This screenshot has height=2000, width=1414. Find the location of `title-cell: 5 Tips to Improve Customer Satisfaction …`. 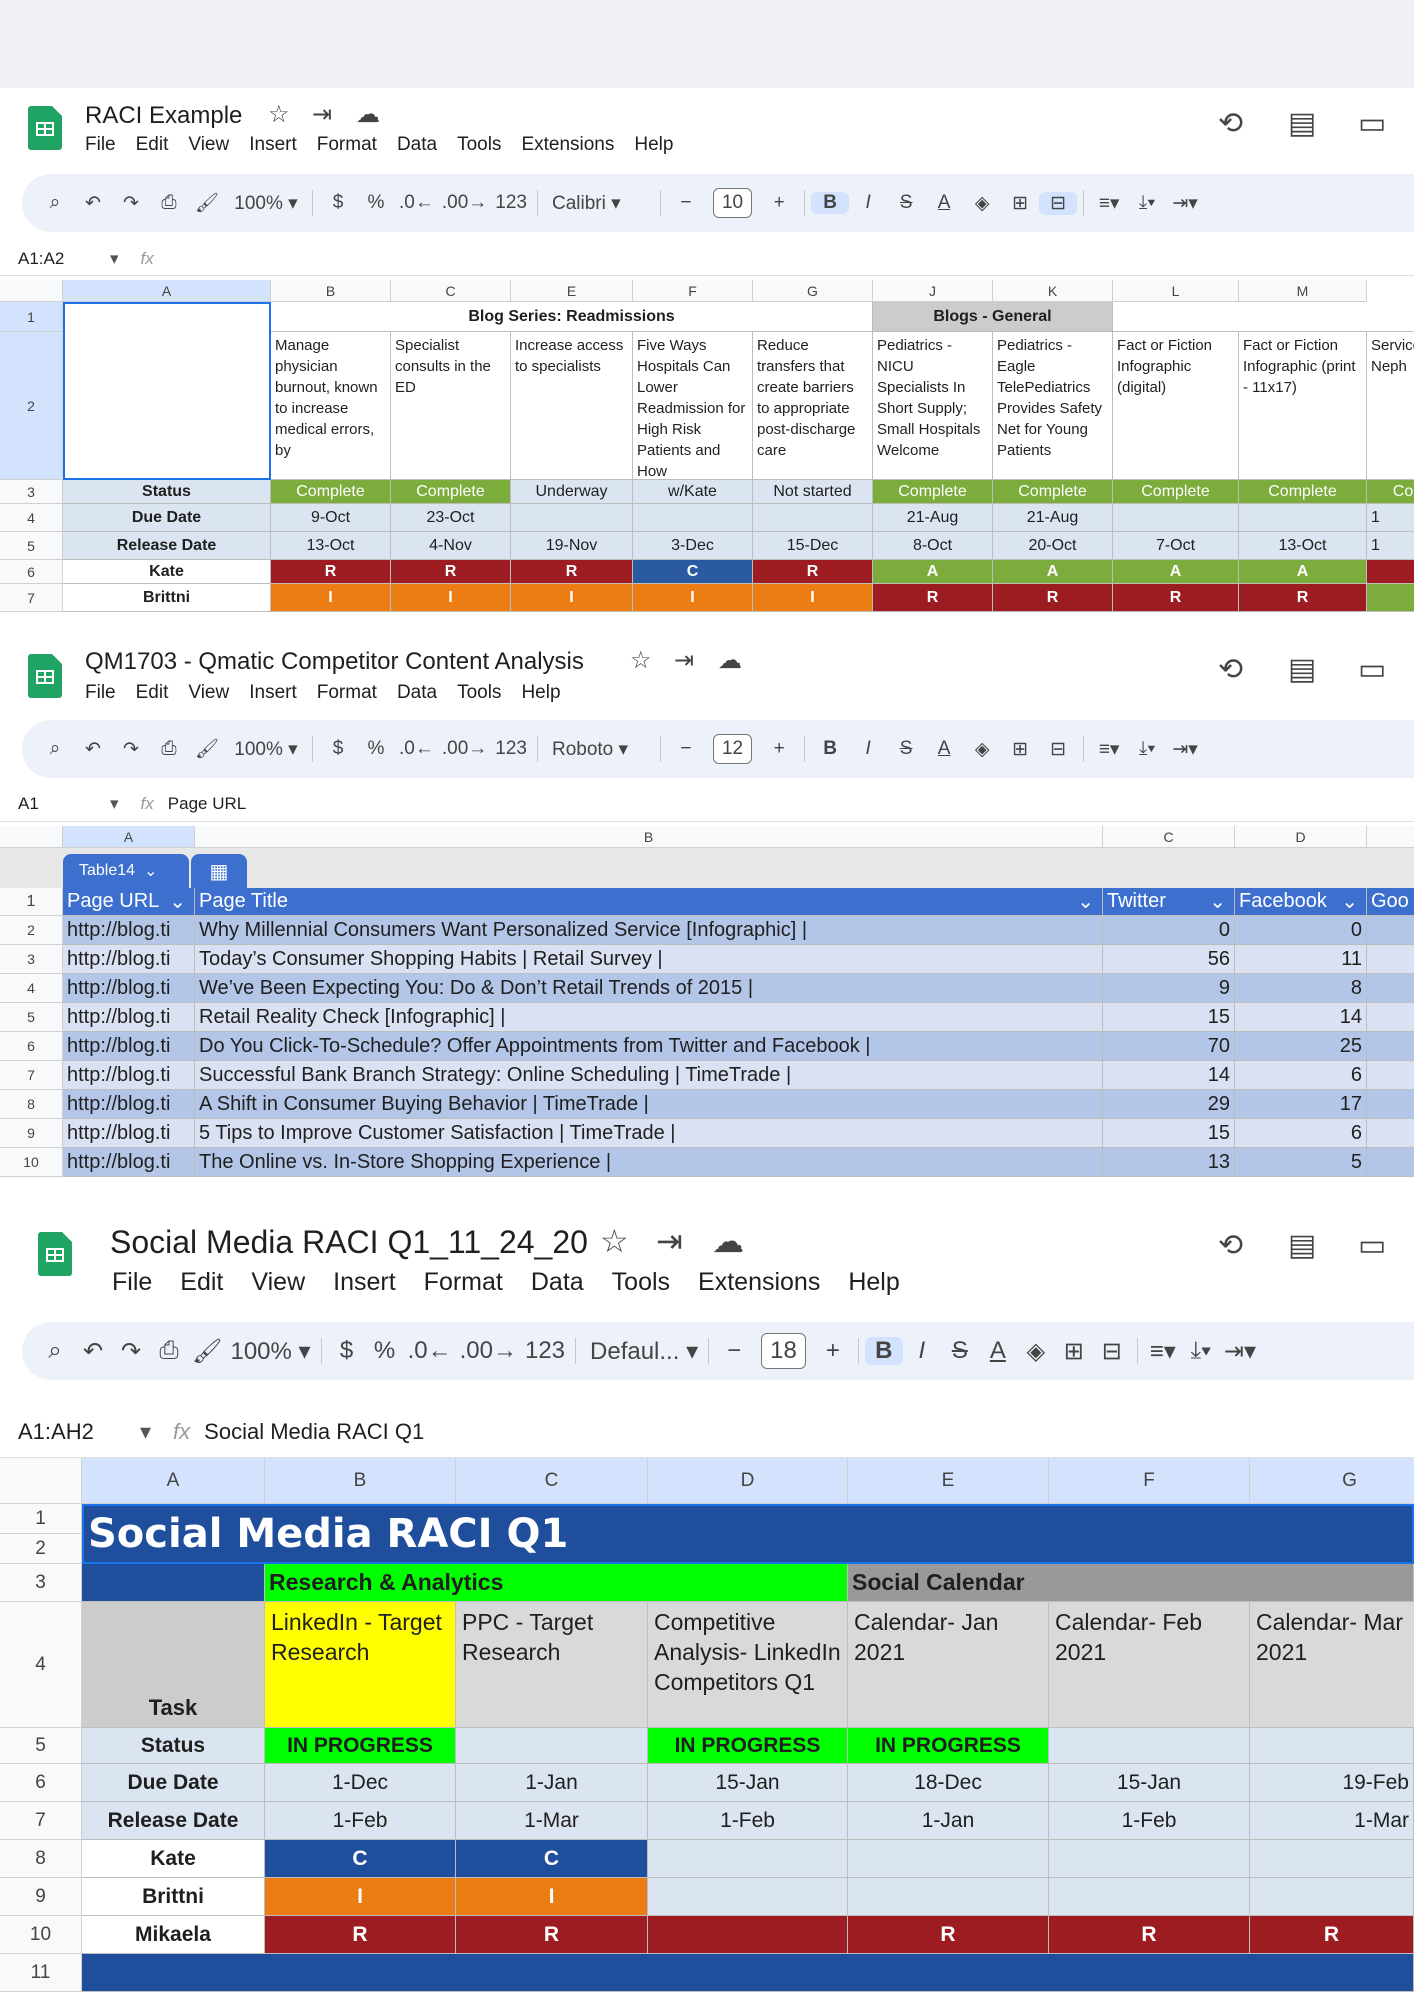

title-cell: 5 Tips to Improve Customer Satisfaction … is located at coordinates (649, 1133).